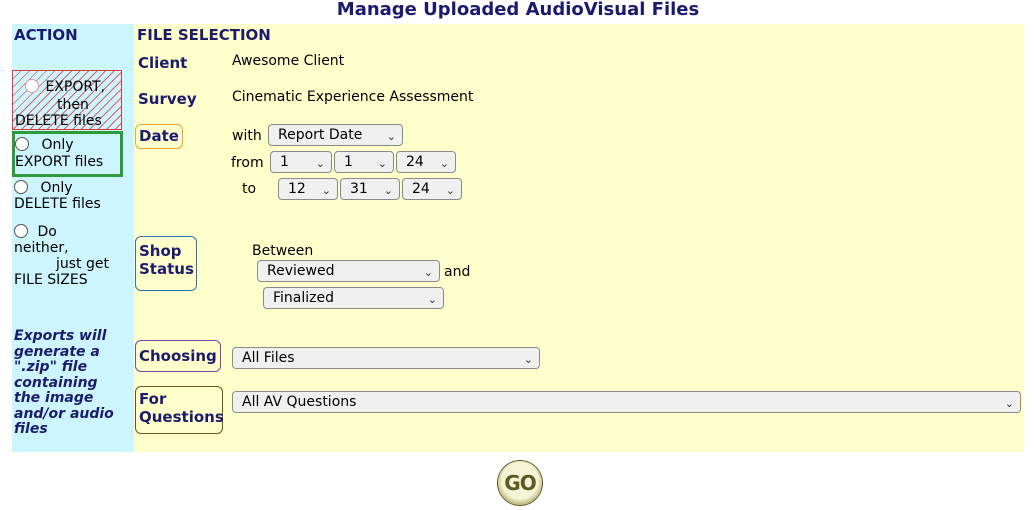 Image resolution: width=1036 pixels, height=510 pixels. What do you see at coordinates (54, 398) in the screenshot?
I see `note-line: the image` at bounding box center [54, 398].